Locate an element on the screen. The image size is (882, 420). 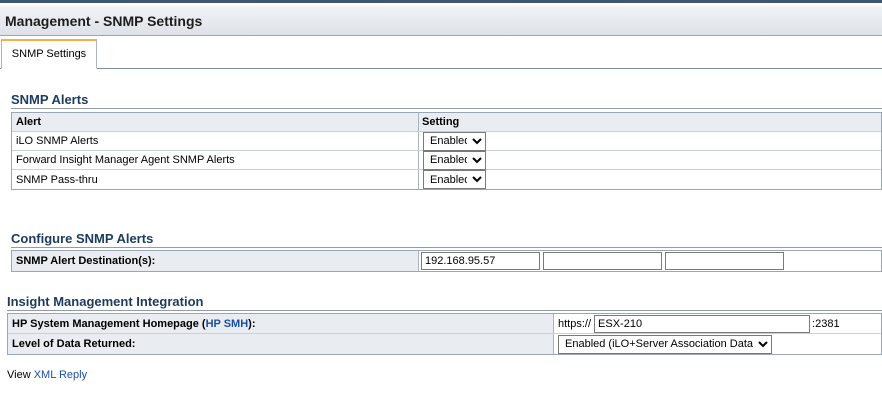
level-value-cell: Enabled (iLO+Server Association Data) is located at coordinates (663, 344).